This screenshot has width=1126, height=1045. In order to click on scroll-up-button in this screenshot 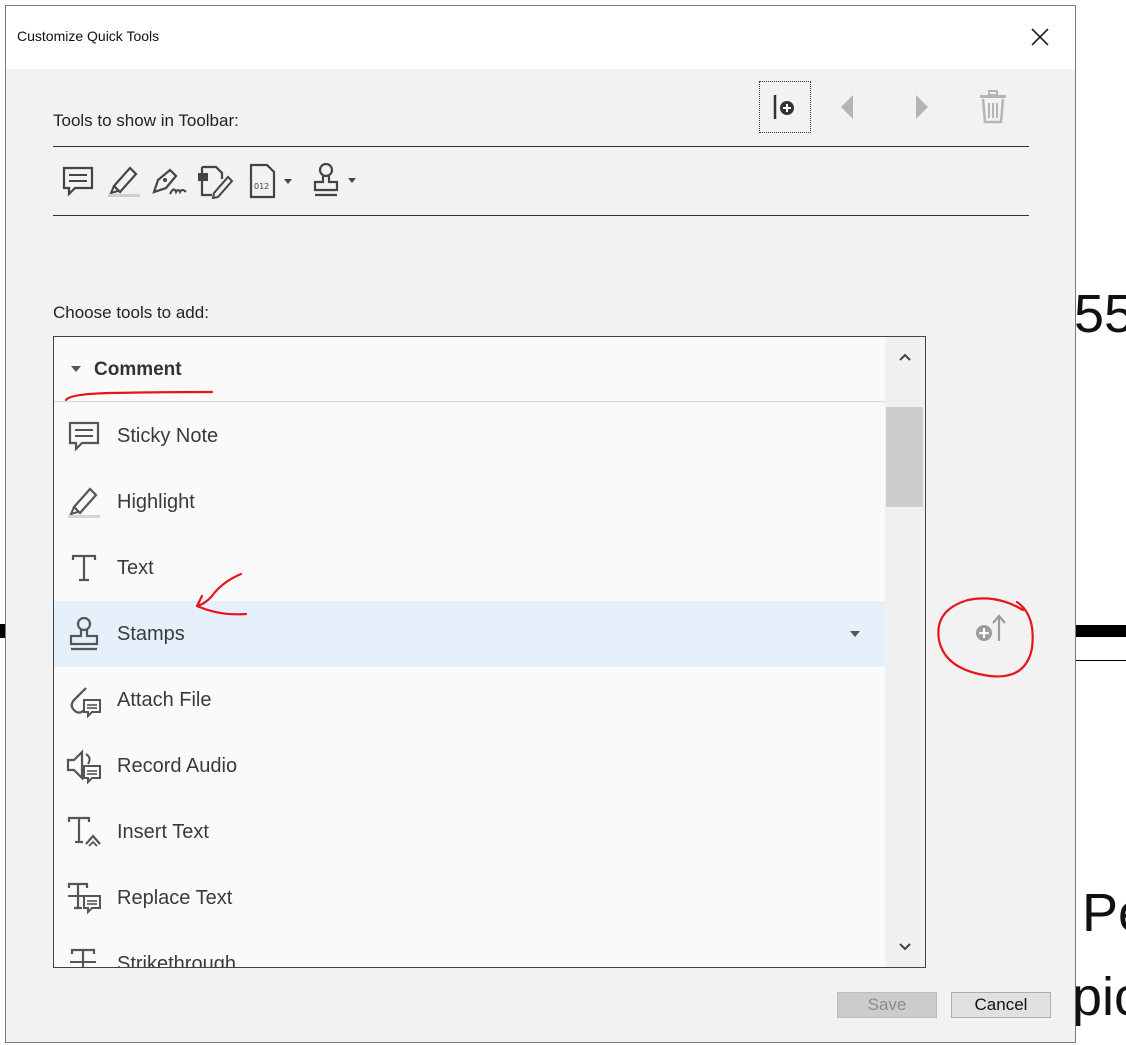, I will do `click(905, 357)`.